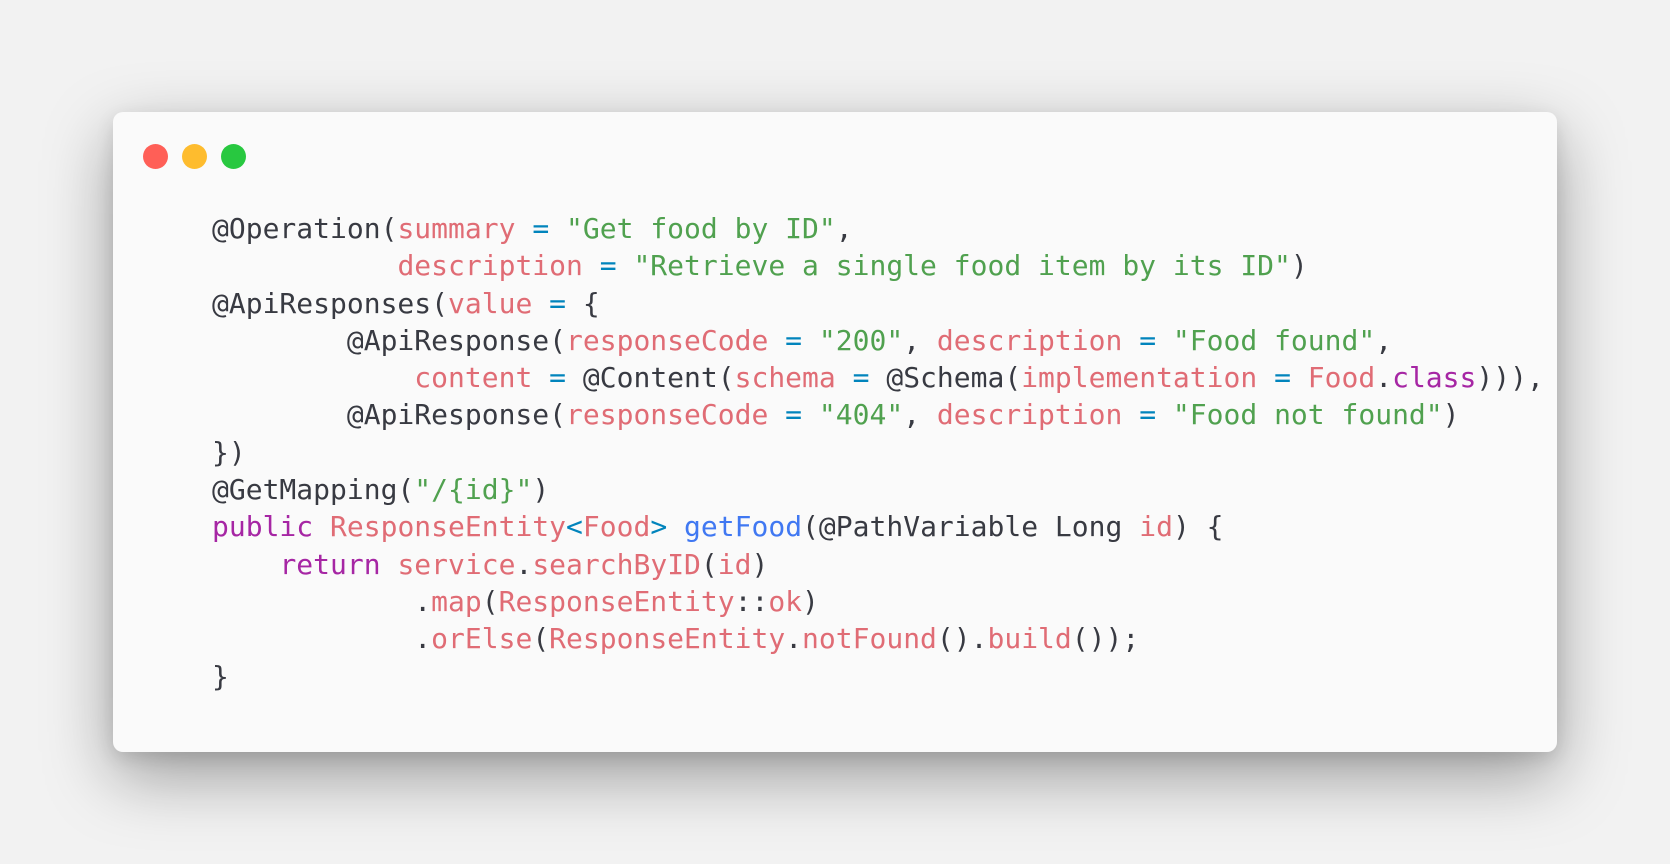 The height and width of the screenshot is (864, 1670). What do you see at coordinates (878, 564) in the screenshot?
I see `code-line: return service.searchByID(id)` at bounding box center [878, 564].